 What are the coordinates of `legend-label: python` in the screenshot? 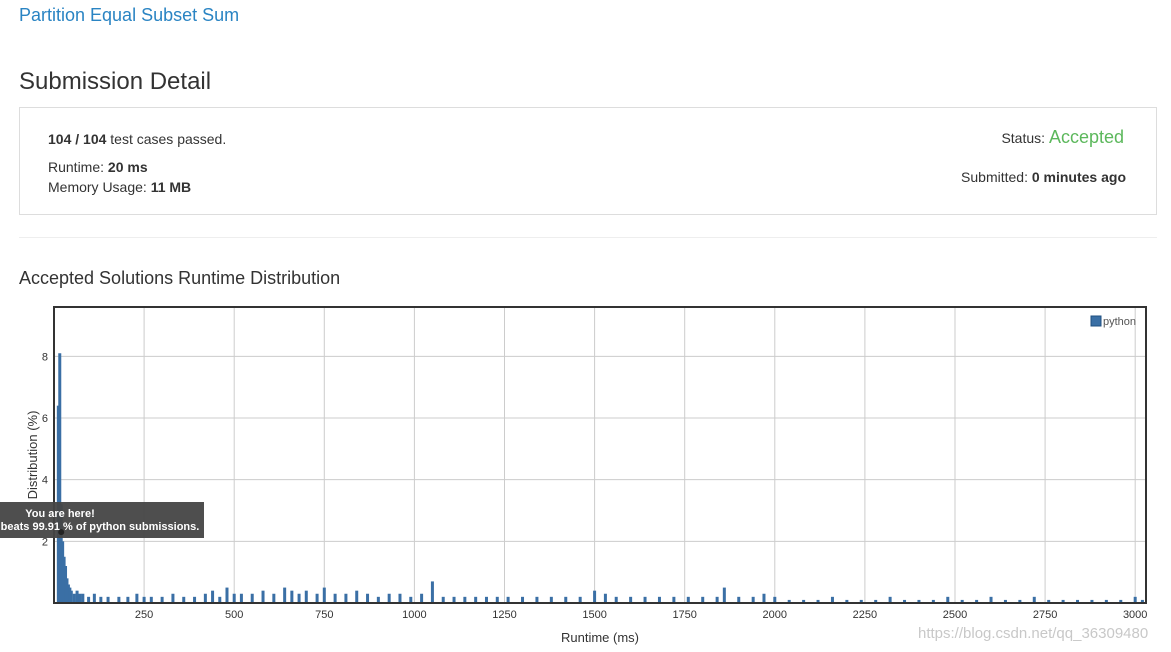 It's located at (1119, 322).